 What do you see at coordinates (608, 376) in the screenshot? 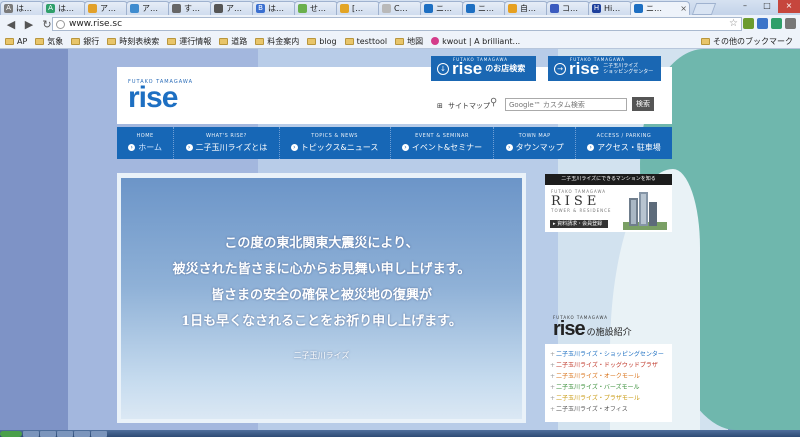
I see `facility-link: +二子玉川ライズ・オークモール` at bounding box center [608, 376].